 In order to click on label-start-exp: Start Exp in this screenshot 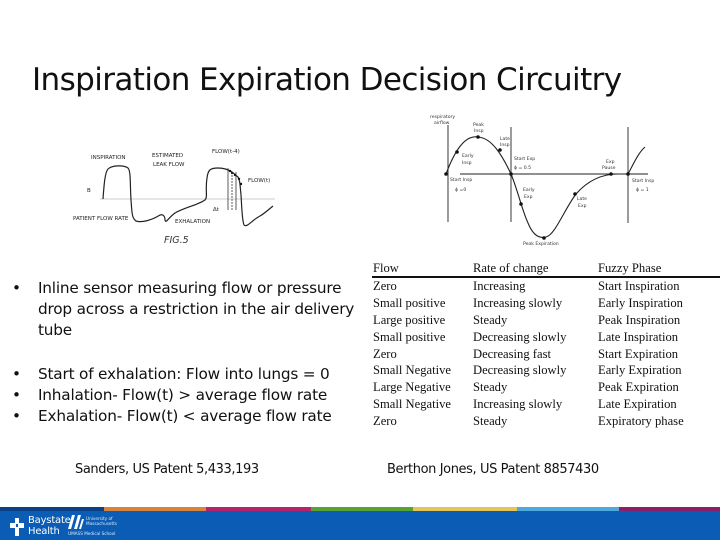, I will do `click(524, 159)`.